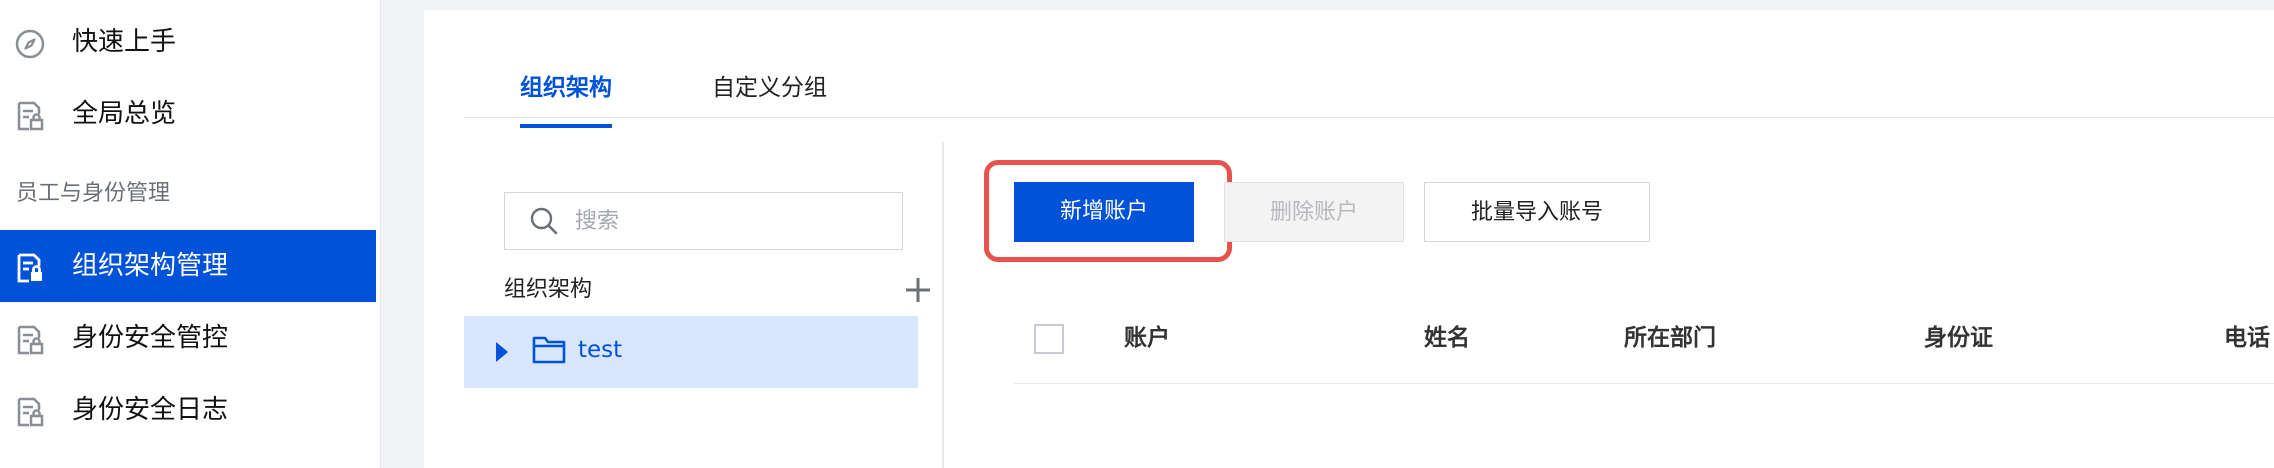 Image resolution: width=2274 pixels, height=468 pixels. Describe the element at coordinates (93, 193) in the screenshot. I see `sidebar-section-label: 员工与身份管理` at that location.